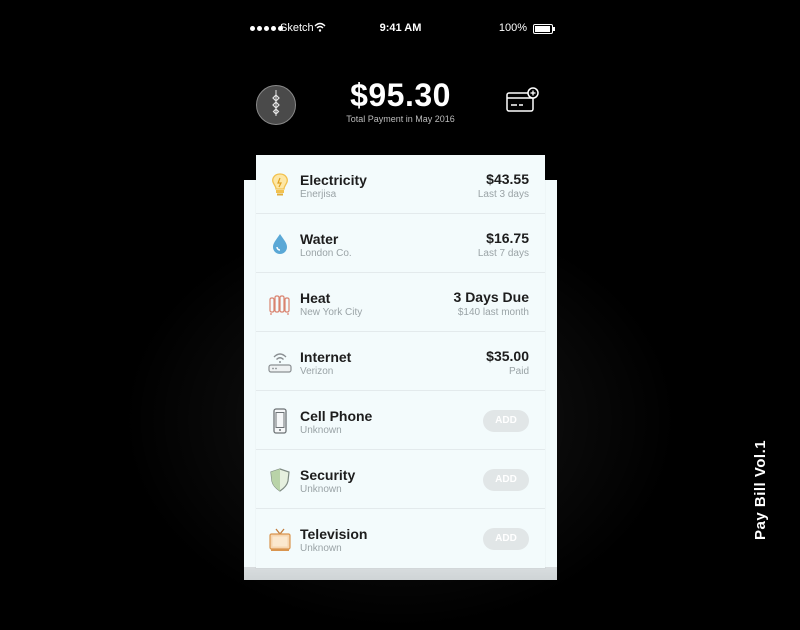 The height and width of the screenshot is (630, 800). What do you see at coordinates (315, 298) in the screenshot?
I see `bill-name: Heat` at bounding box center [315, 298].